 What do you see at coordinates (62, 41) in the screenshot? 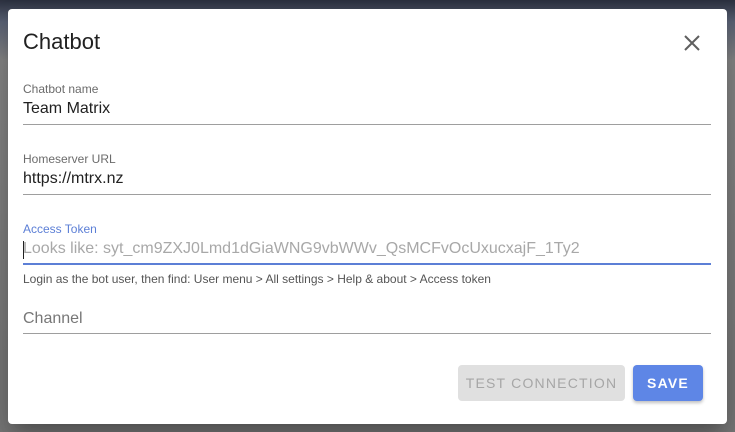
I see `dialog-title: Chatbot` at bounding box center [62, 41].